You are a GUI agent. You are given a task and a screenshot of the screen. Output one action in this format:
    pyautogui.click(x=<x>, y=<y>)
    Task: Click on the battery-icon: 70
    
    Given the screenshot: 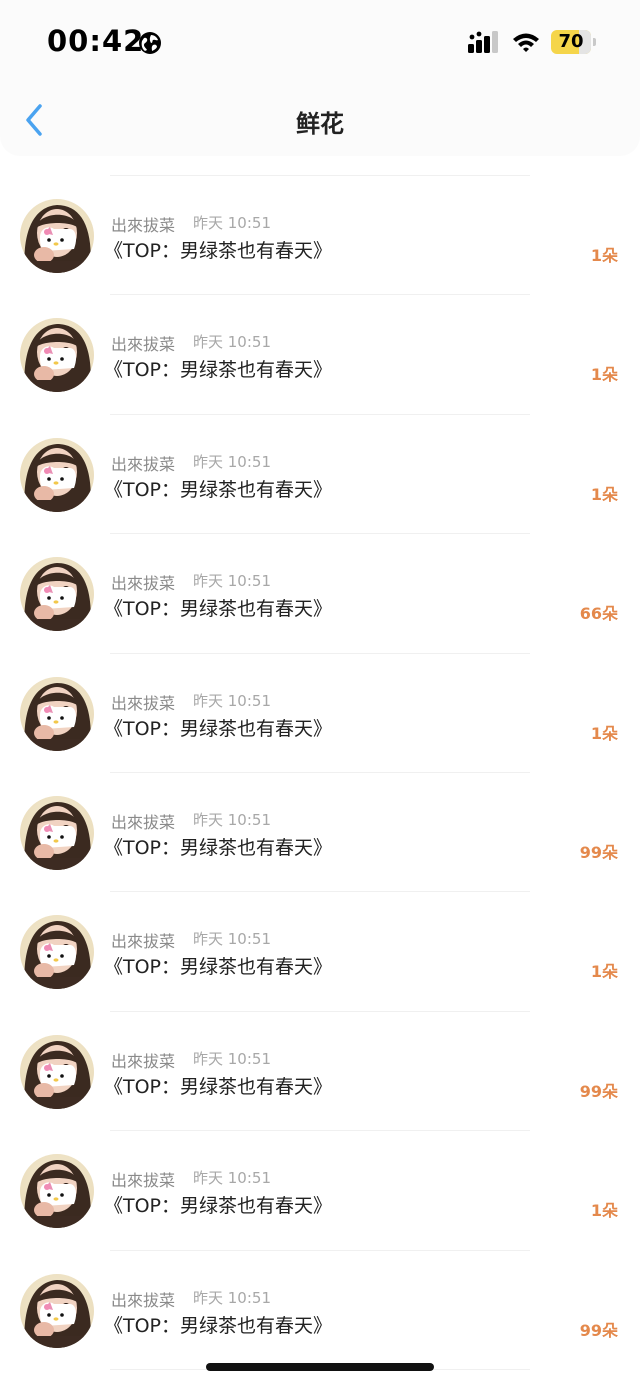 What is the action you would take?
    pyautogui.click(x=573, y=42)
    